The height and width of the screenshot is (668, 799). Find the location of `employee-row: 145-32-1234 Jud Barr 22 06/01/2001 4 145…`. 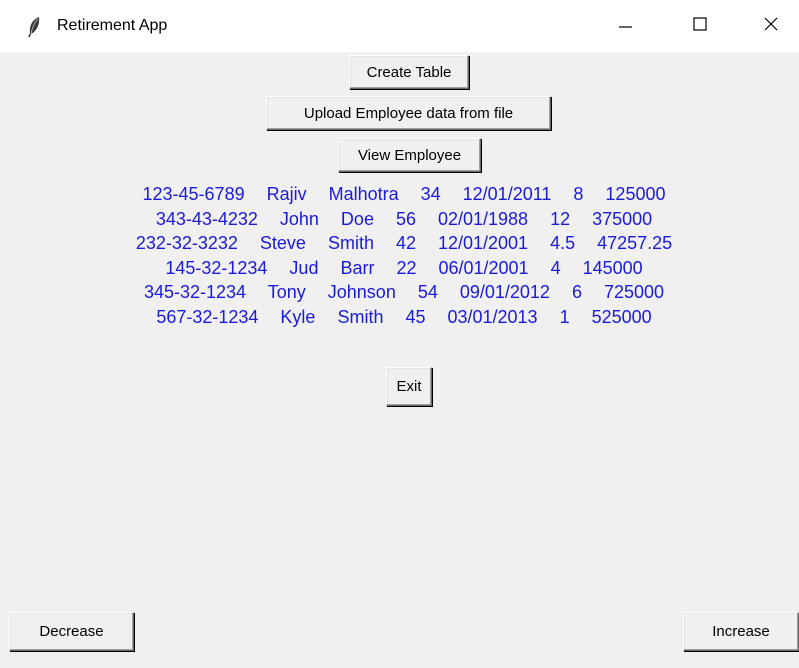

employee-row: 145-32-1234 Jud Barr 22 06/01/2001 4 145… is located at coordinates (404, 267).